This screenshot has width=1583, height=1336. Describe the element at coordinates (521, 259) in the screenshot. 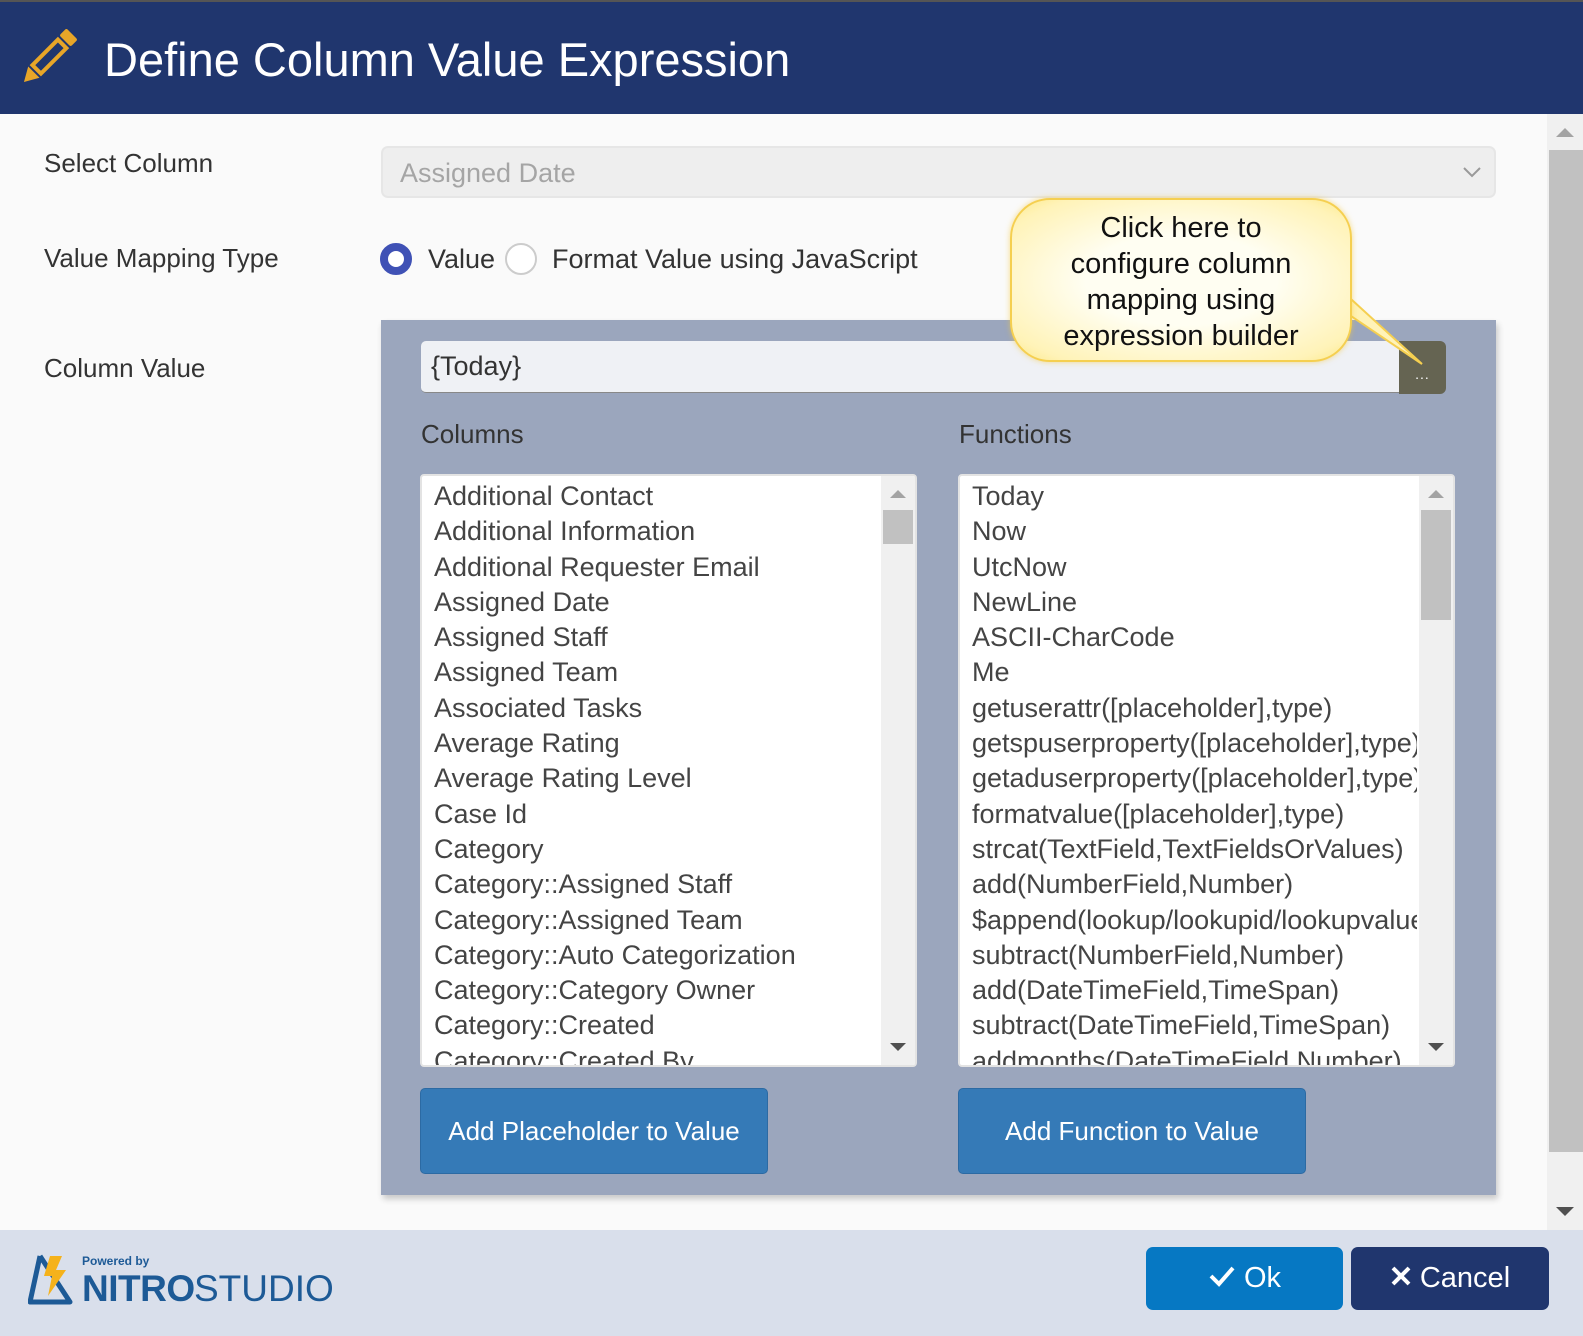

I see `radio-format-javascript` at that location.